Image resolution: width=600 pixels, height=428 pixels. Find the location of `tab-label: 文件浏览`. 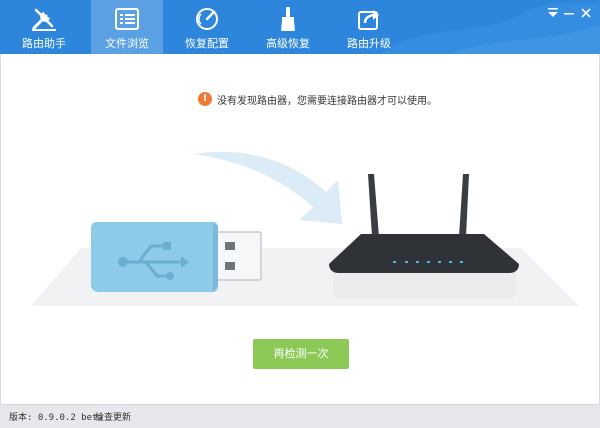

tab-label: 文件浏览 is located at coordinates (127, 43).